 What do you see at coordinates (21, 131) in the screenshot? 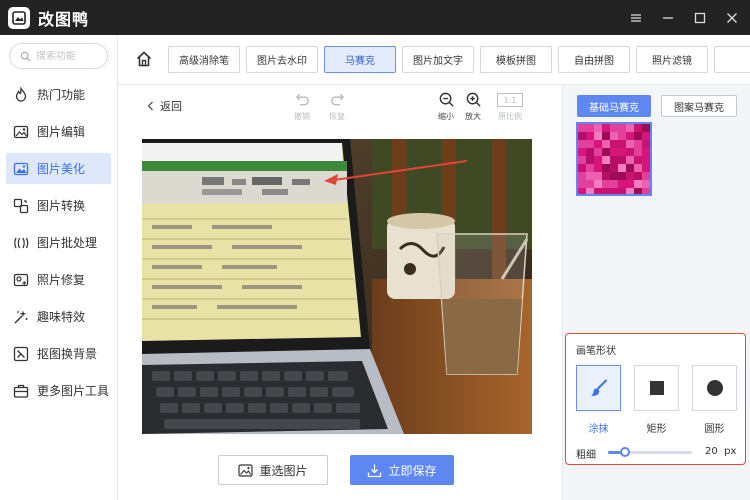
I see `image-edit-icon` at bounding box center [21, 131].